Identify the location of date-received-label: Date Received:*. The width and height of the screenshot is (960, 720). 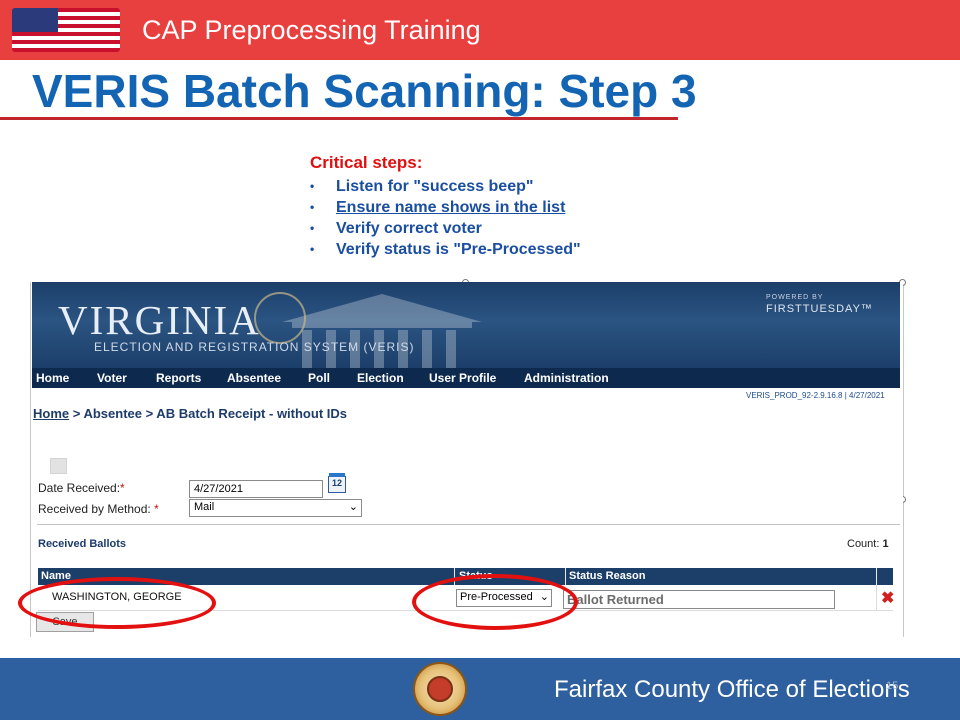
(81, 488).